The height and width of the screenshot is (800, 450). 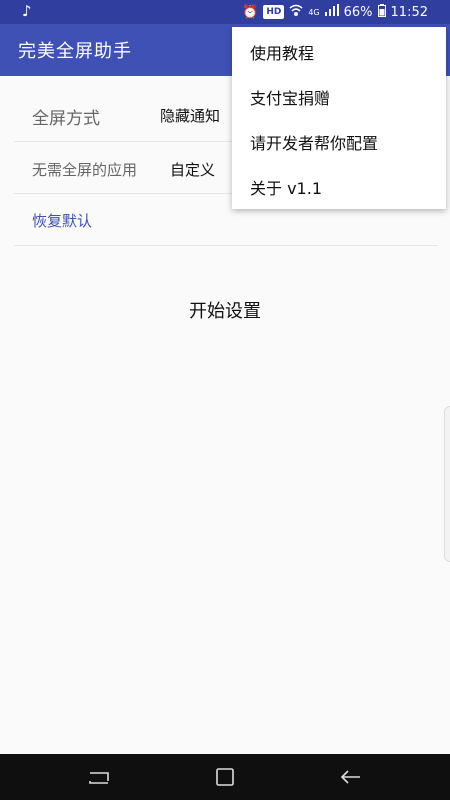 What do you see at coordinates (62, 220) in the screenshot?
I see `restore-default-link: 恢复默认` at bounding box center [62, 220].